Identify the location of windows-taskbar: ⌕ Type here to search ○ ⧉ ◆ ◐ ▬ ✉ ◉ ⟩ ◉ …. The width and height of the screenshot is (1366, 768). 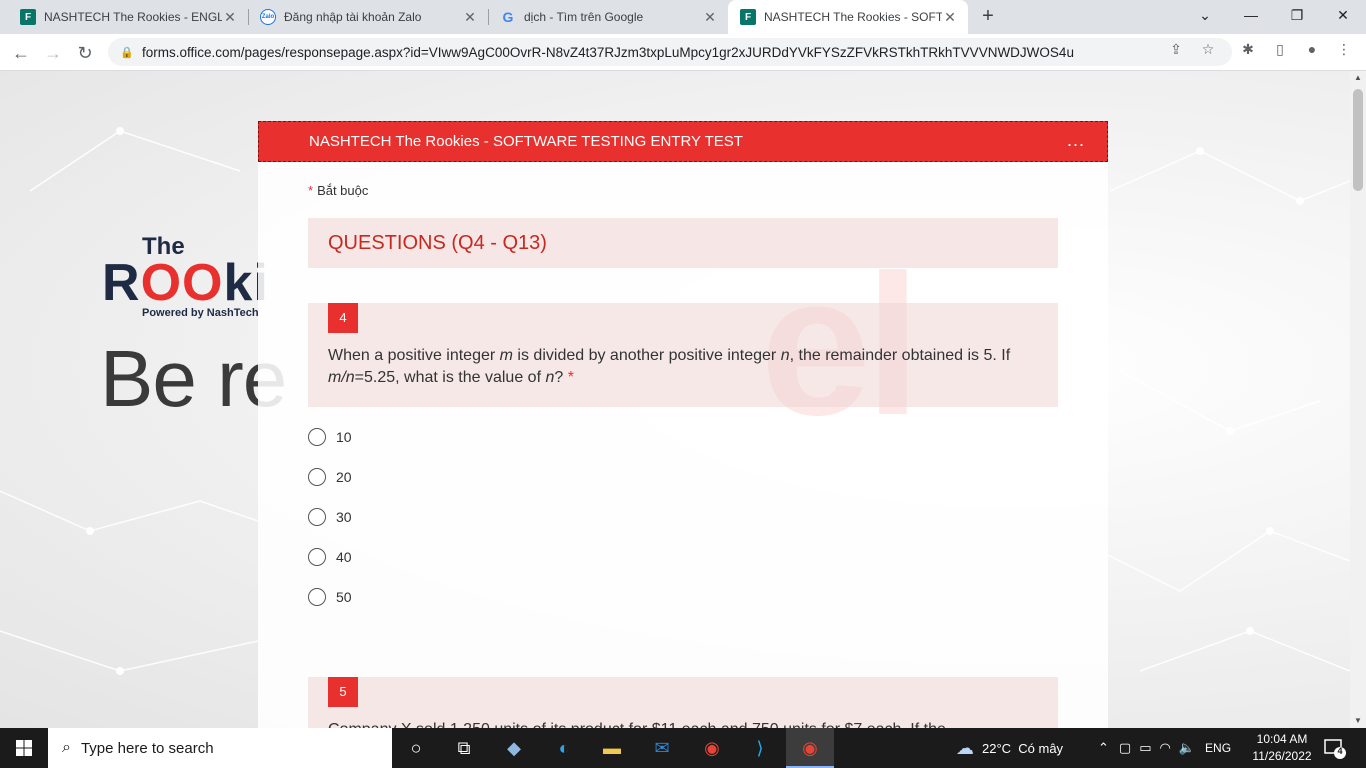
(683, 748).